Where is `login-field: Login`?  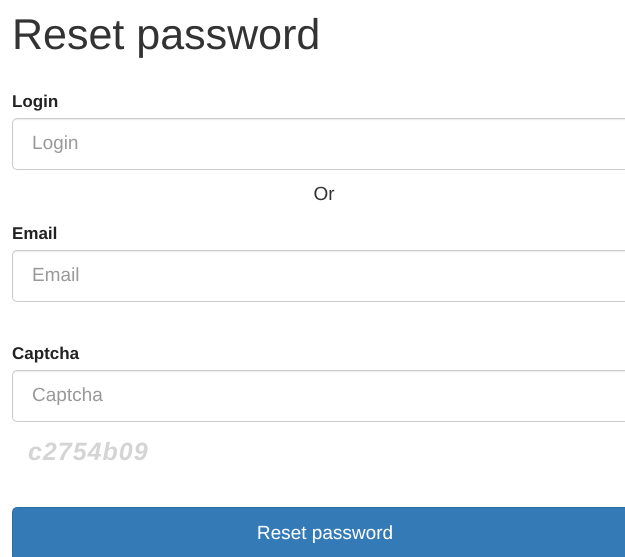
login-field: Login is located at coordinates (318, 144).